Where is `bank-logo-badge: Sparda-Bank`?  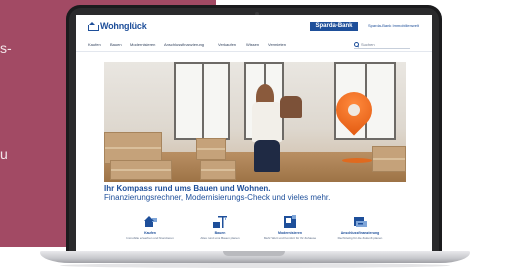 bank-logo-badge: Sparda-Bank is located at coordinates (334, 26).